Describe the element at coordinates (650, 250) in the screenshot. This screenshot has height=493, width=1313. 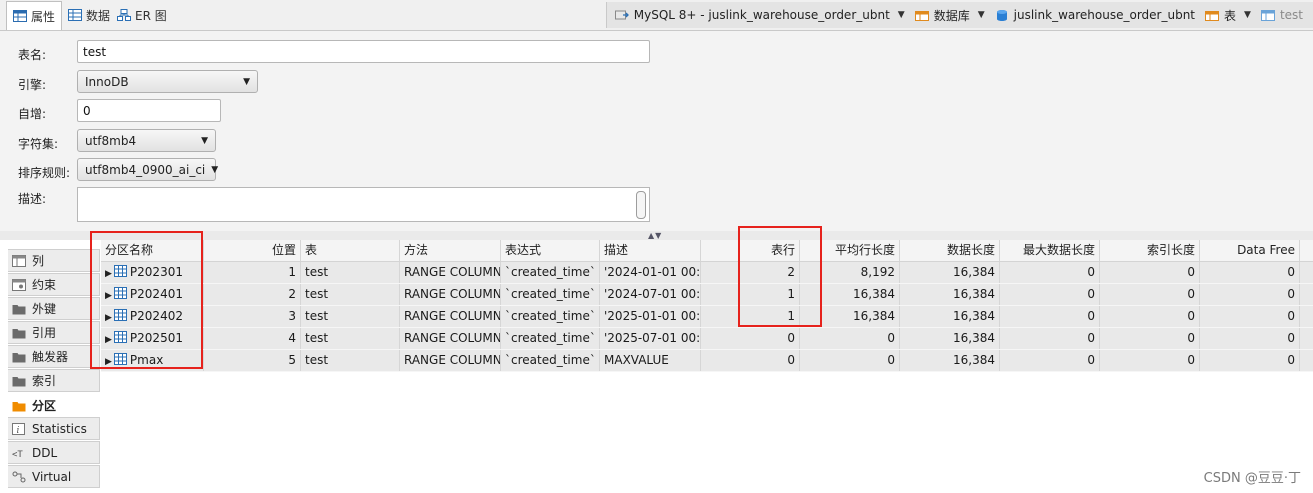
I see `column-header-description: 描述` at that location.